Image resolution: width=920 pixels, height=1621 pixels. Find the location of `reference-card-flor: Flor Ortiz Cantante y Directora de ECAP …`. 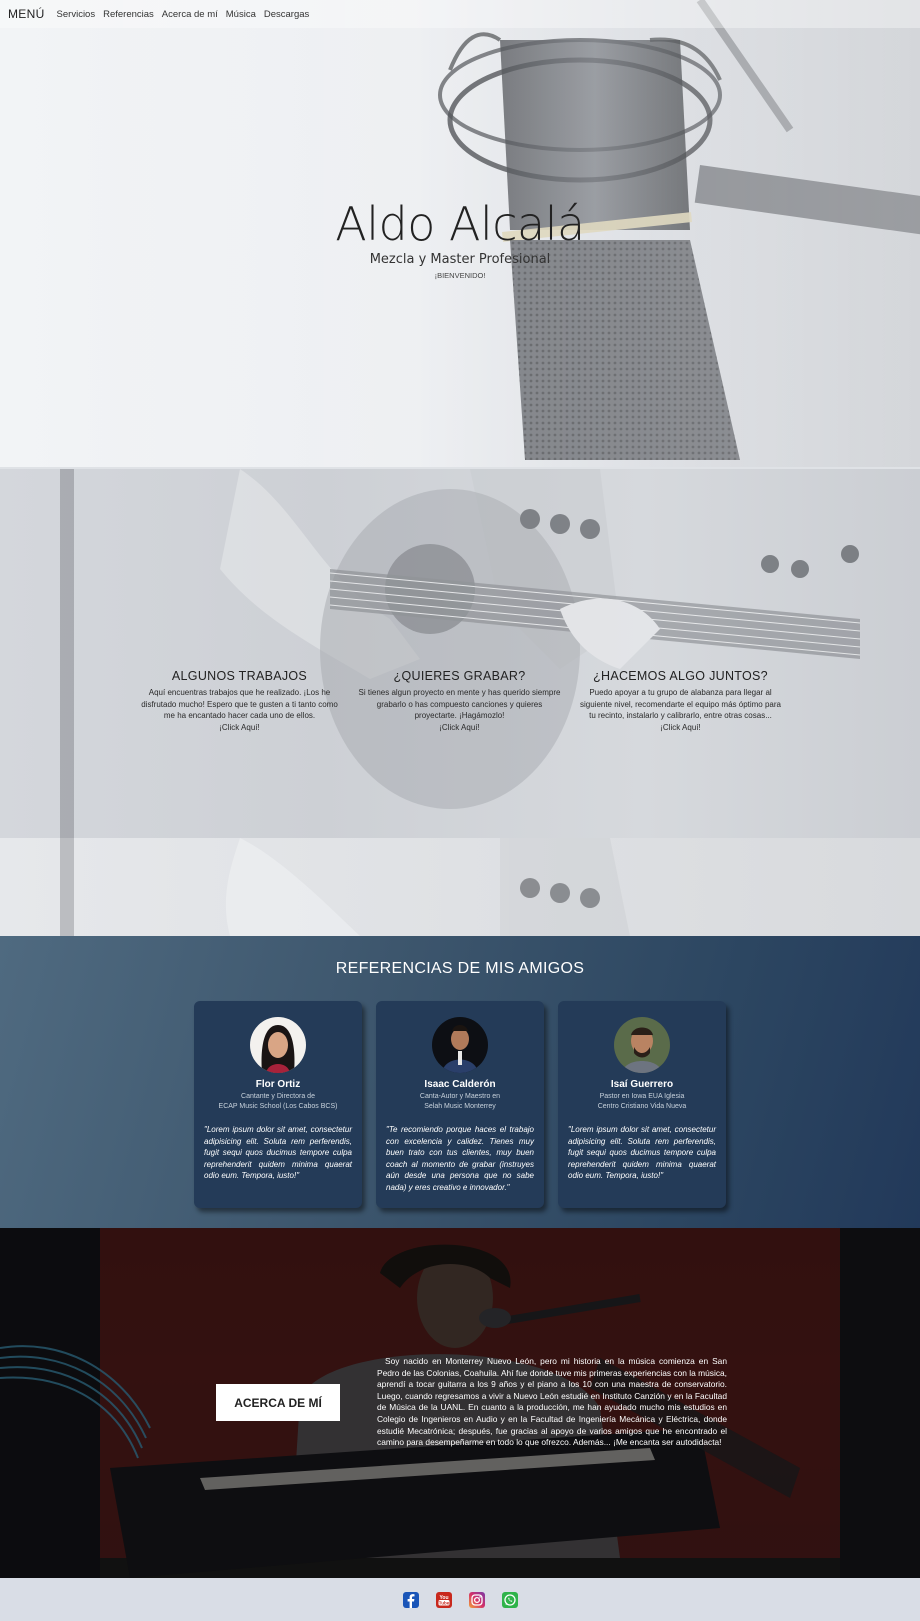

reference-card-flor: Flor Ortiz Cantante y Directora de ECAP … is located at coordinates (278, 1104).